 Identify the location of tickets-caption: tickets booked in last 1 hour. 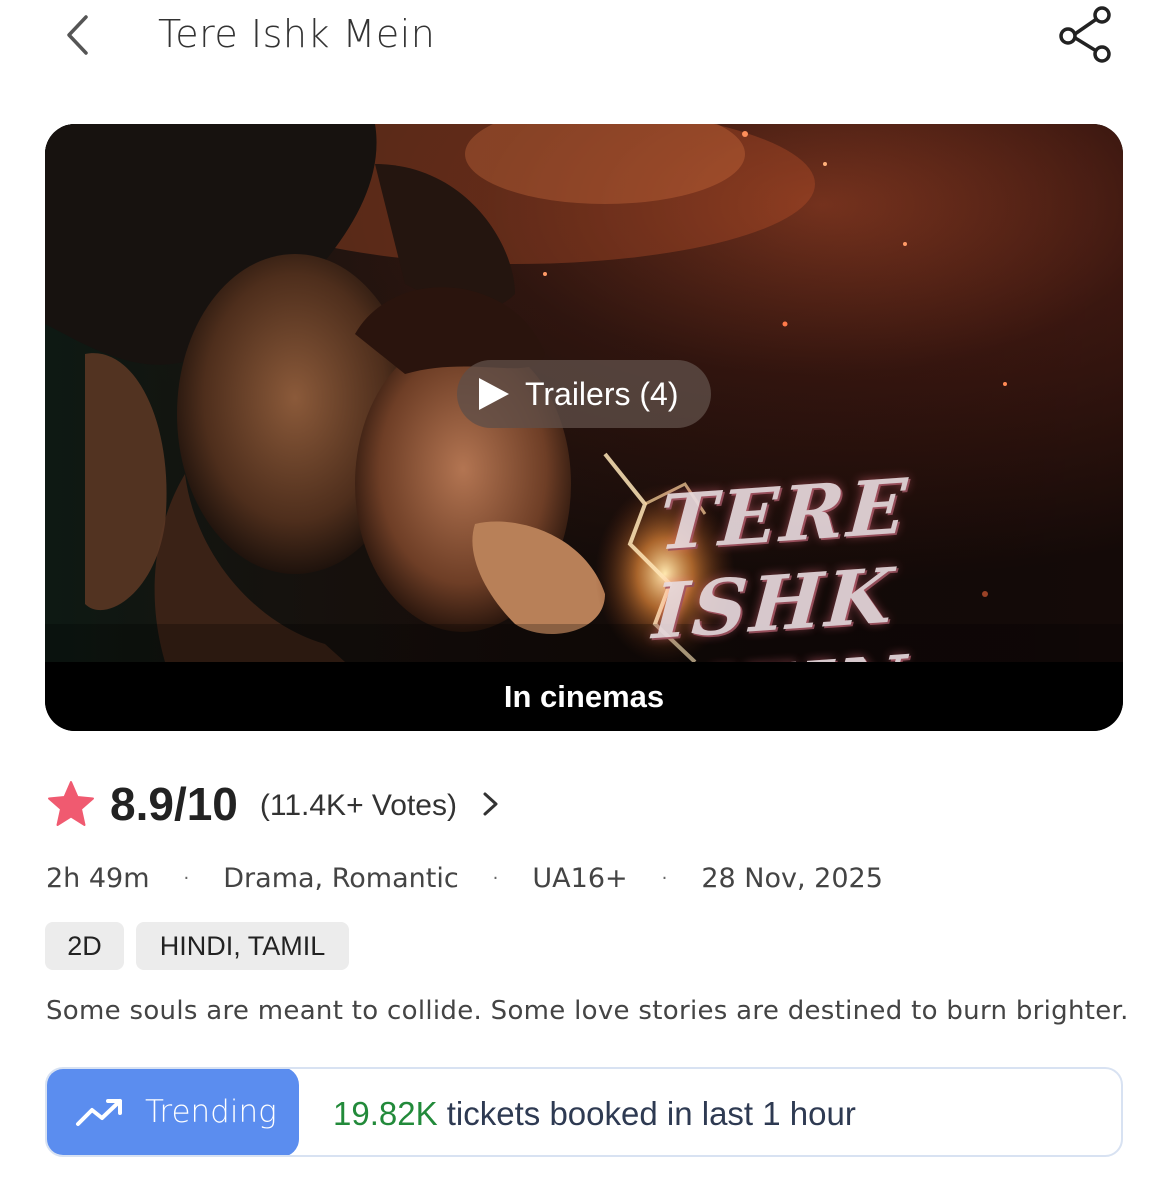
(646, 1113).